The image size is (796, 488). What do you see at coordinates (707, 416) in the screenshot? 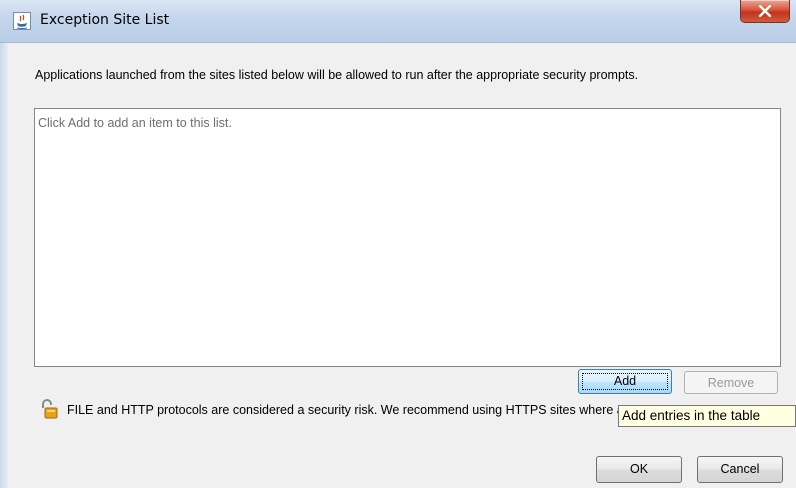
I see `add-button-tooltip: Add entries in the table` at bounding box center [707, 416].